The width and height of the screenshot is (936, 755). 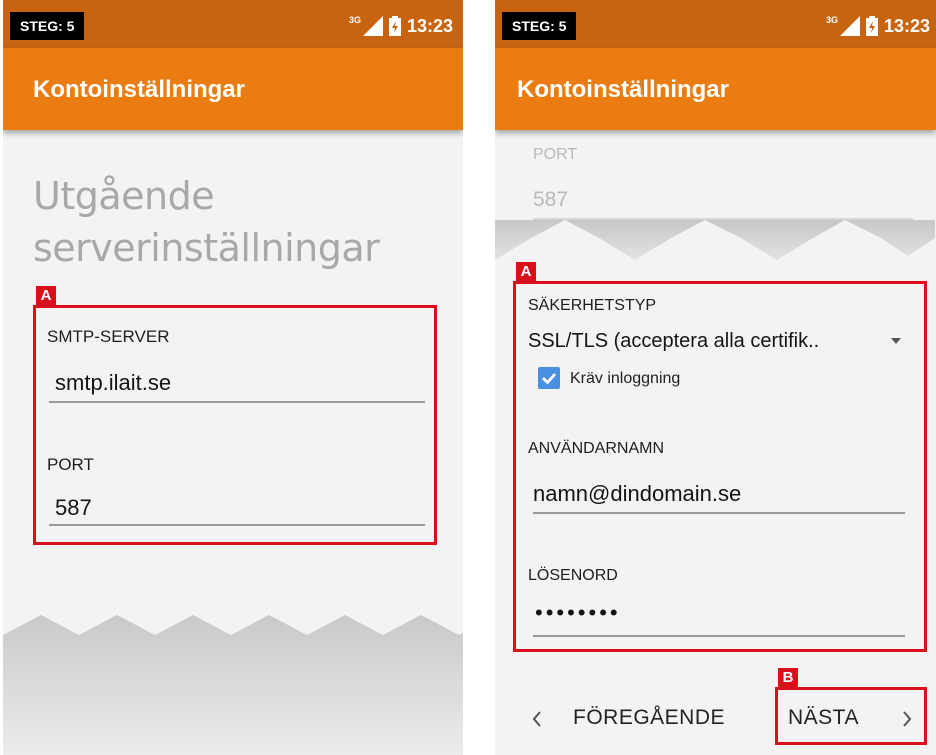 What do you see at coordinates (719, 513) in the screenshot?
I see `username-underline` at bounding box center [719, 513].